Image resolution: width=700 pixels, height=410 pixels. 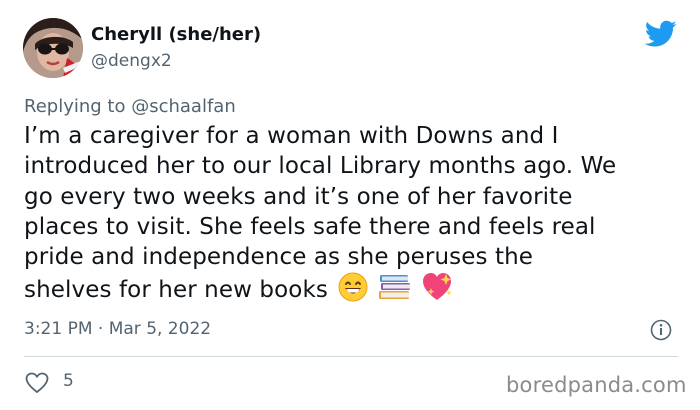 What do you see at coordinates (660, 34) in the screenshot?
I see `twitter-bird-icon` at bounding box center [660, 34].